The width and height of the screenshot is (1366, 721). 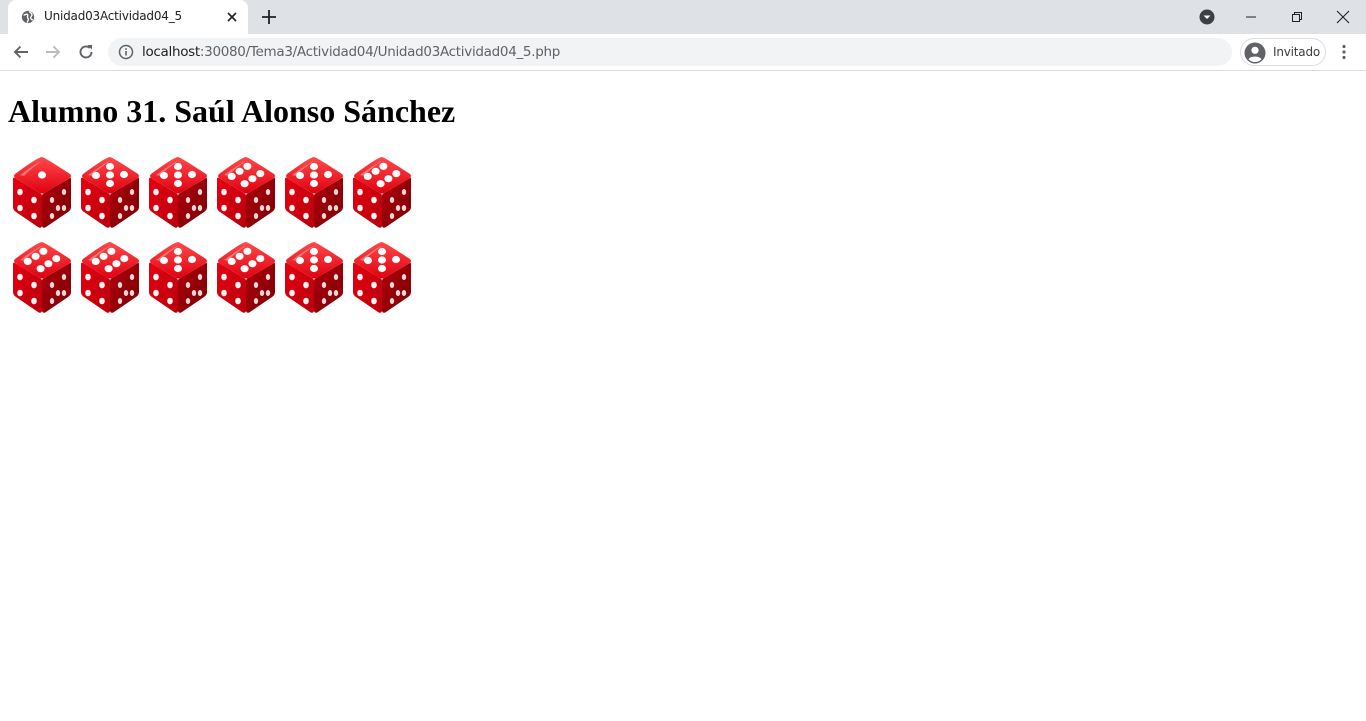 I want to click on restore-button, so click(x=1297, y=17).